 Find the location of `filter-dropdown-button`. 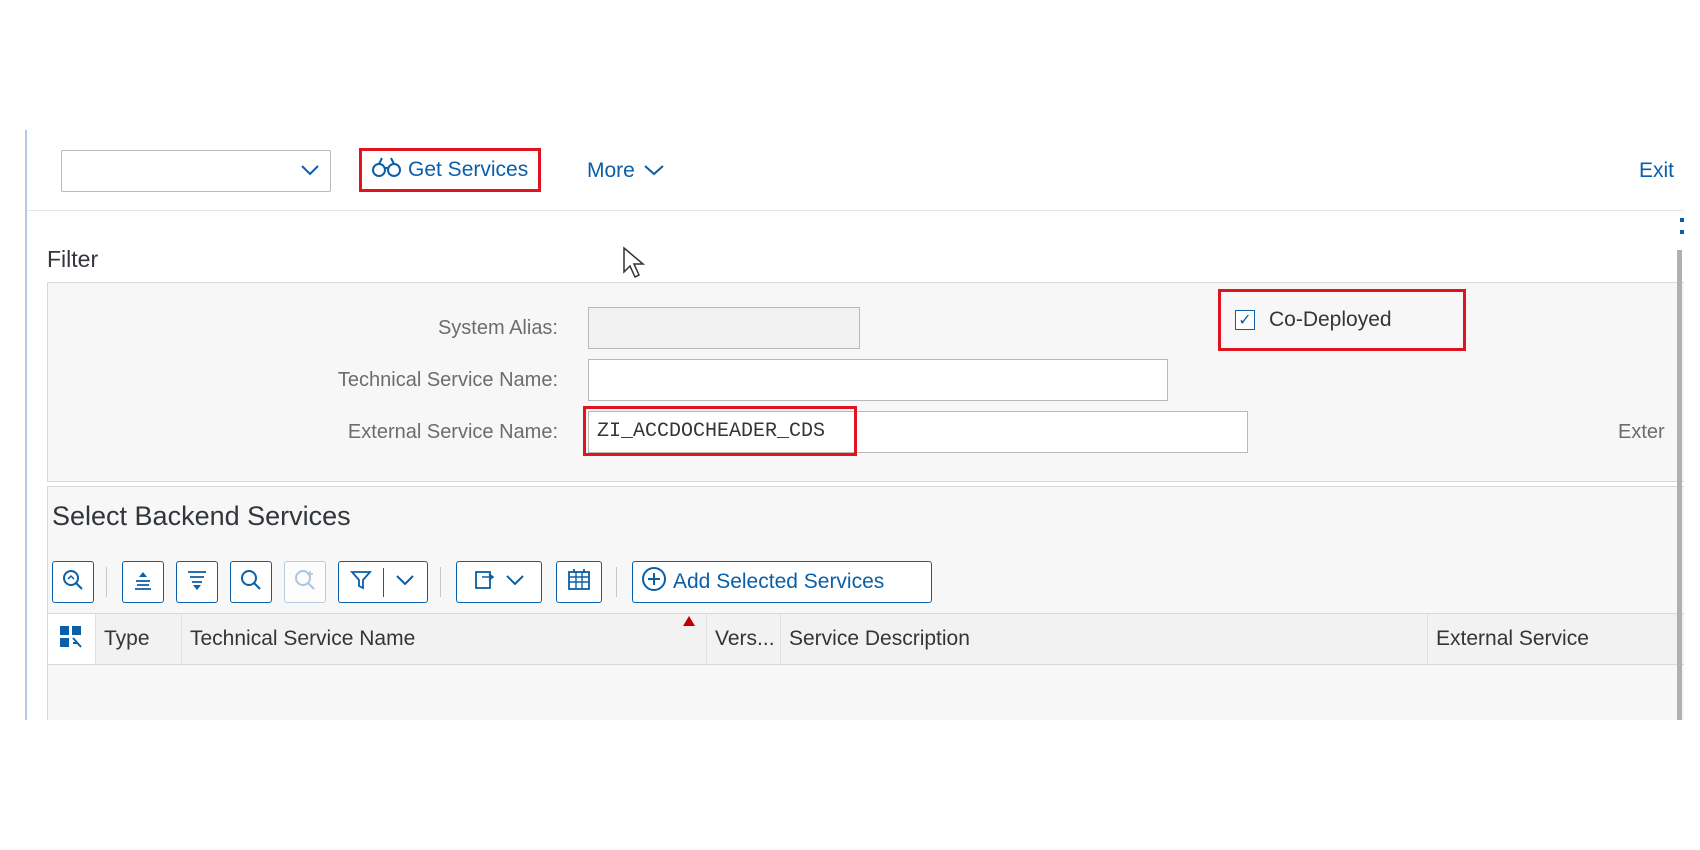

filter-dropdown-button is located at coordinates (383, 582).